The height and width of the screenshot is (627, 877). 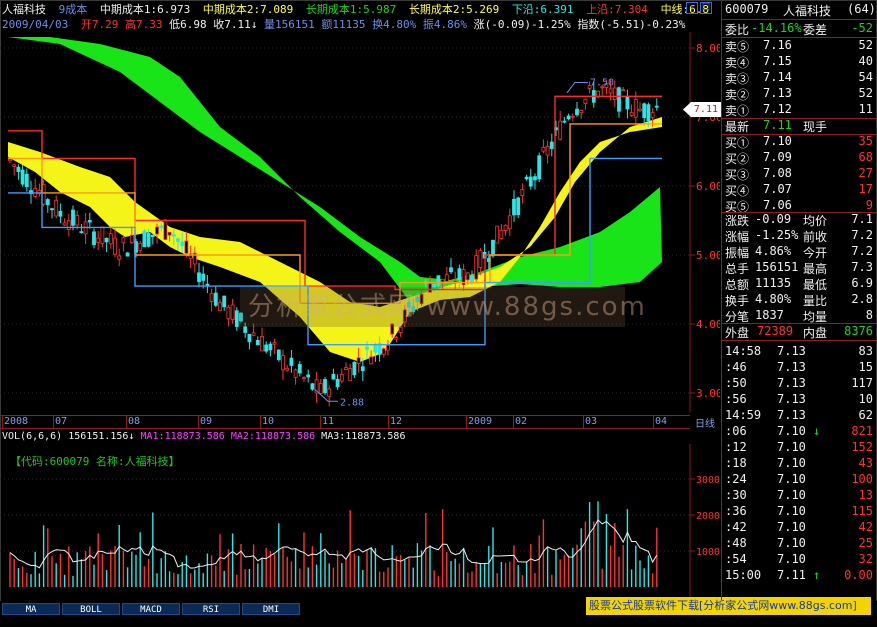 I want to click on sell-volume: 40, so click(x=865, y=61).